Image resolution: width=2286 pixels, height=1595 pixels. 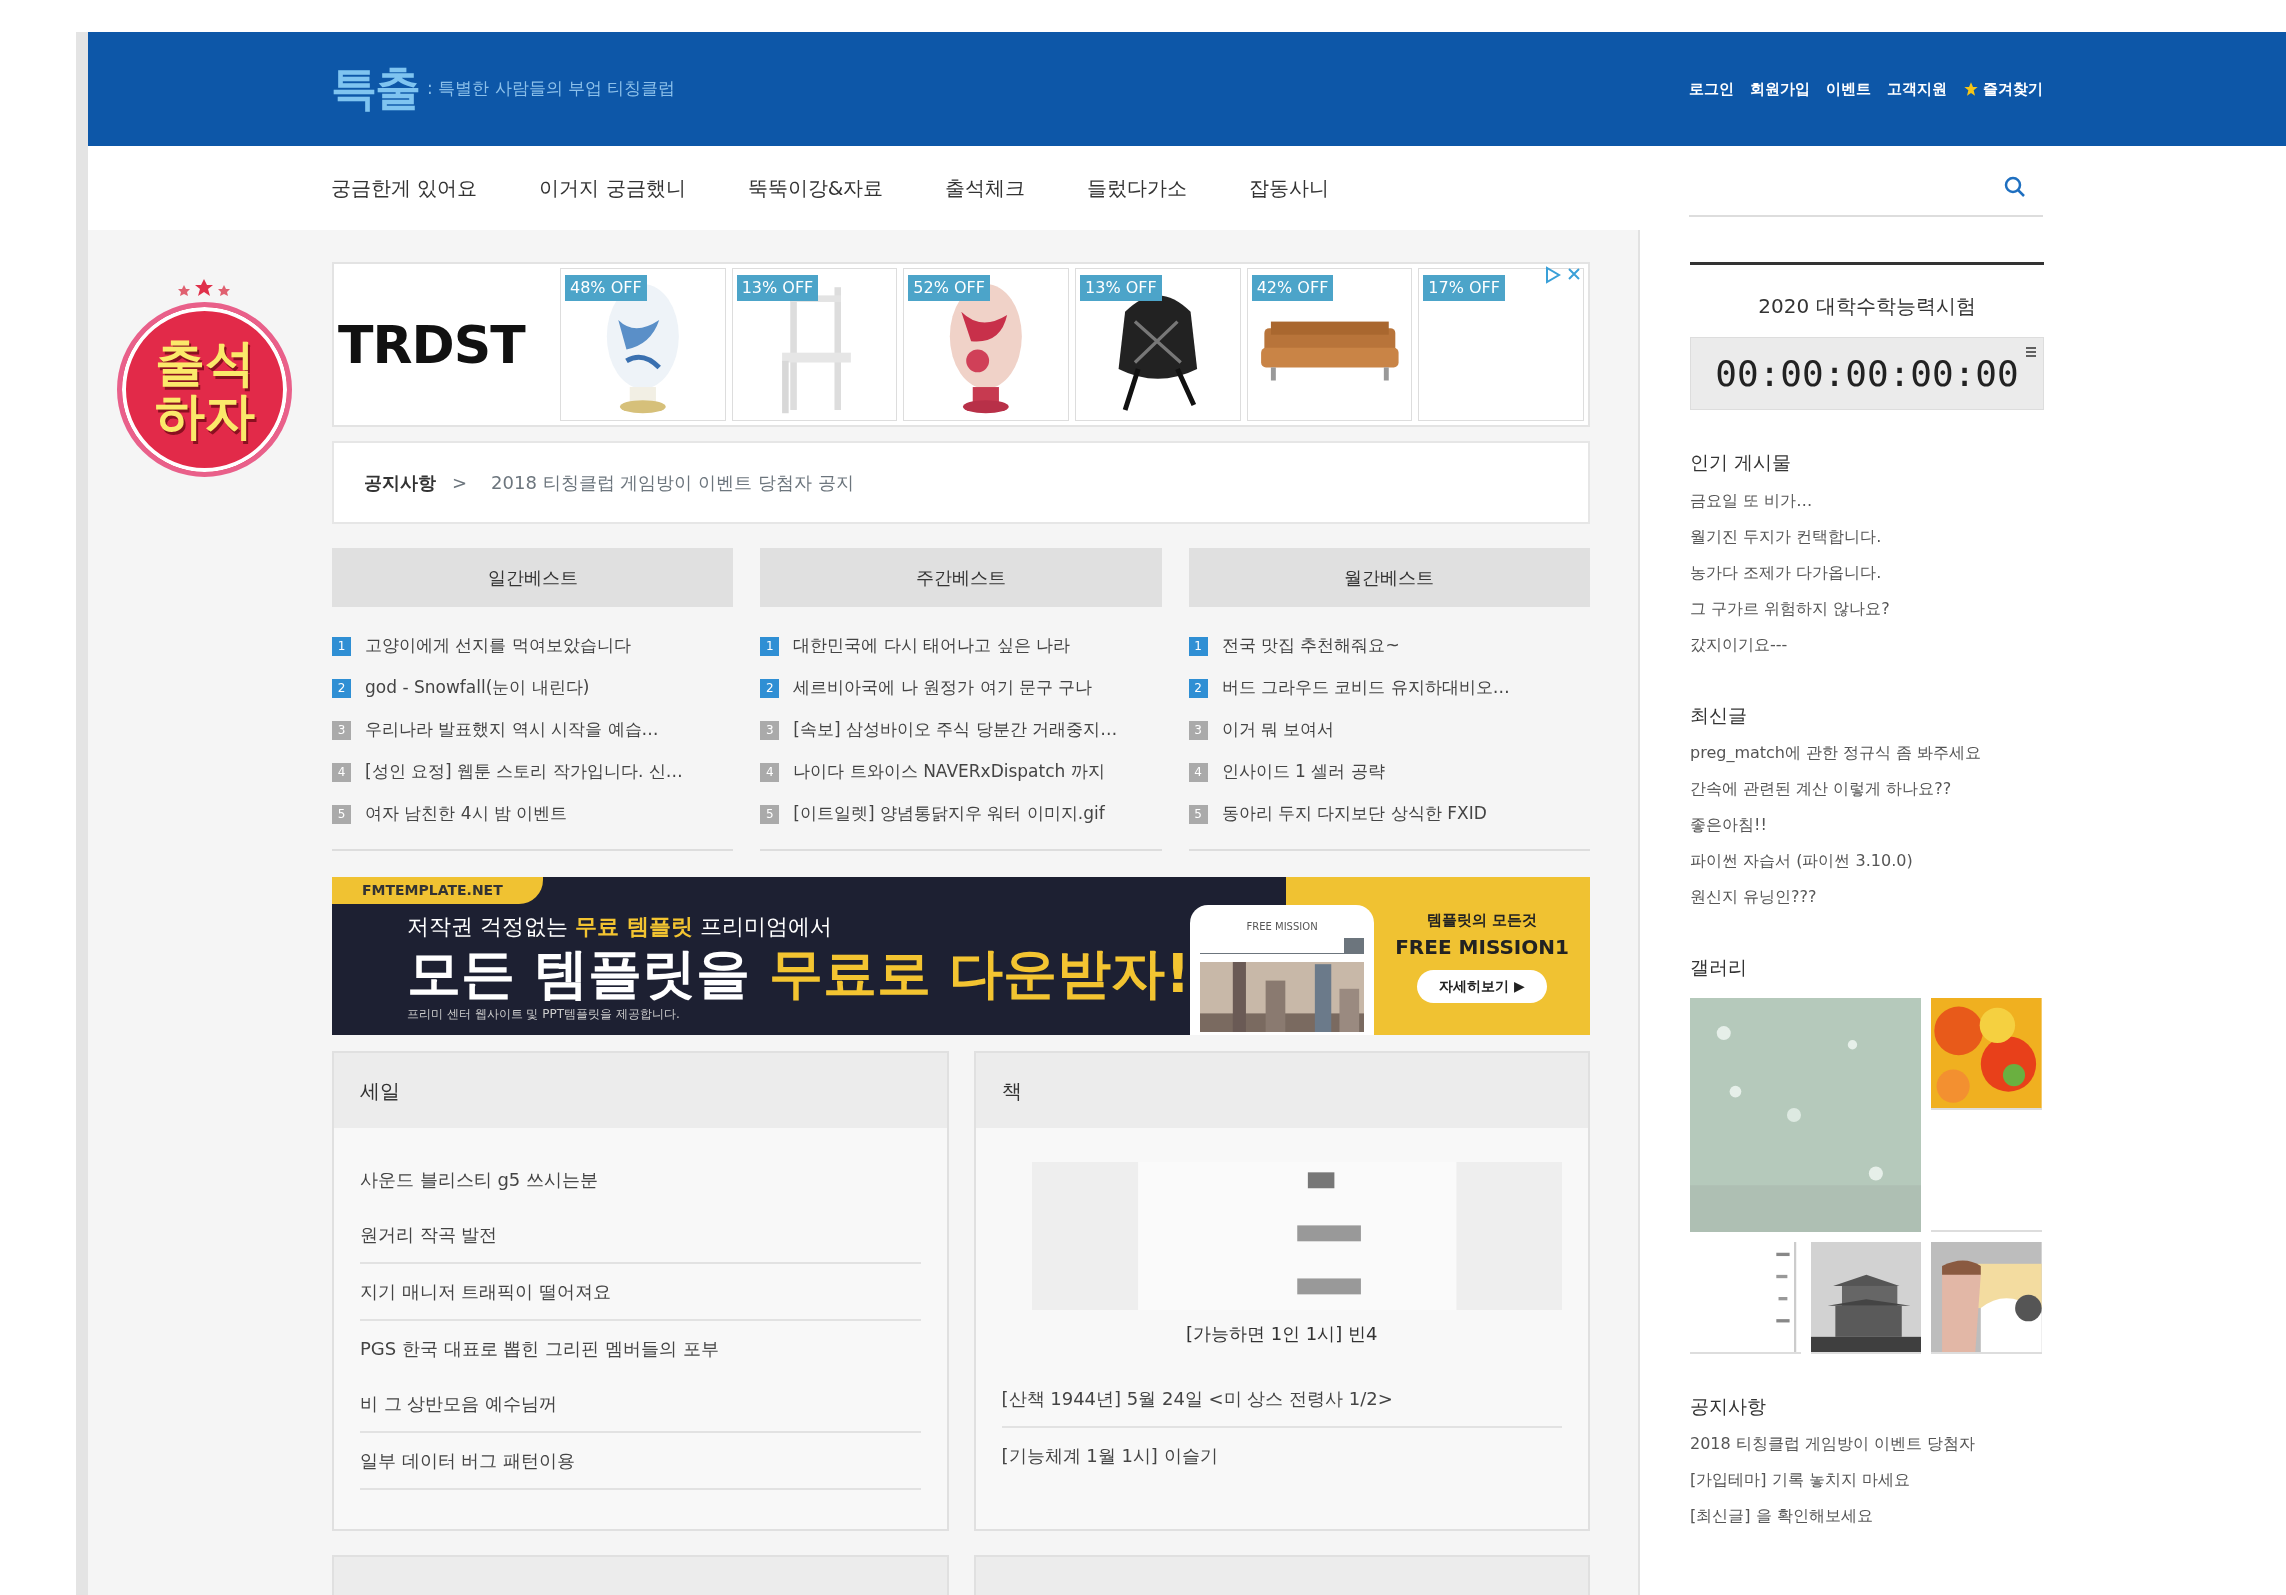 I want to click on star-icon, so click(x=1971, y=88).